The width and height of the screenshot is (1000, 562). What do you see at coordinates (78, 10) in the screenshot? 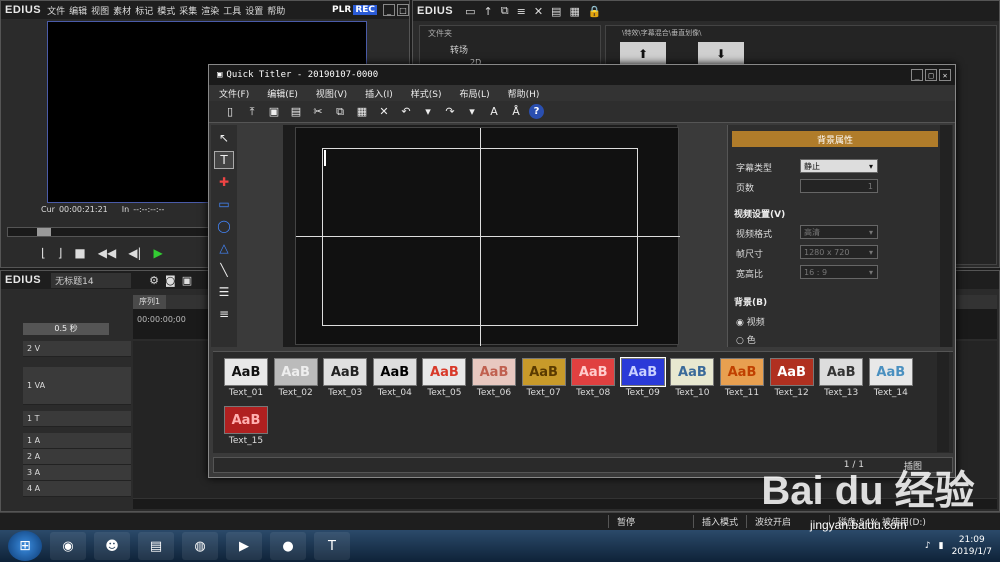
I see `menu-edit: 编辑` at bounding box center [78, 10].